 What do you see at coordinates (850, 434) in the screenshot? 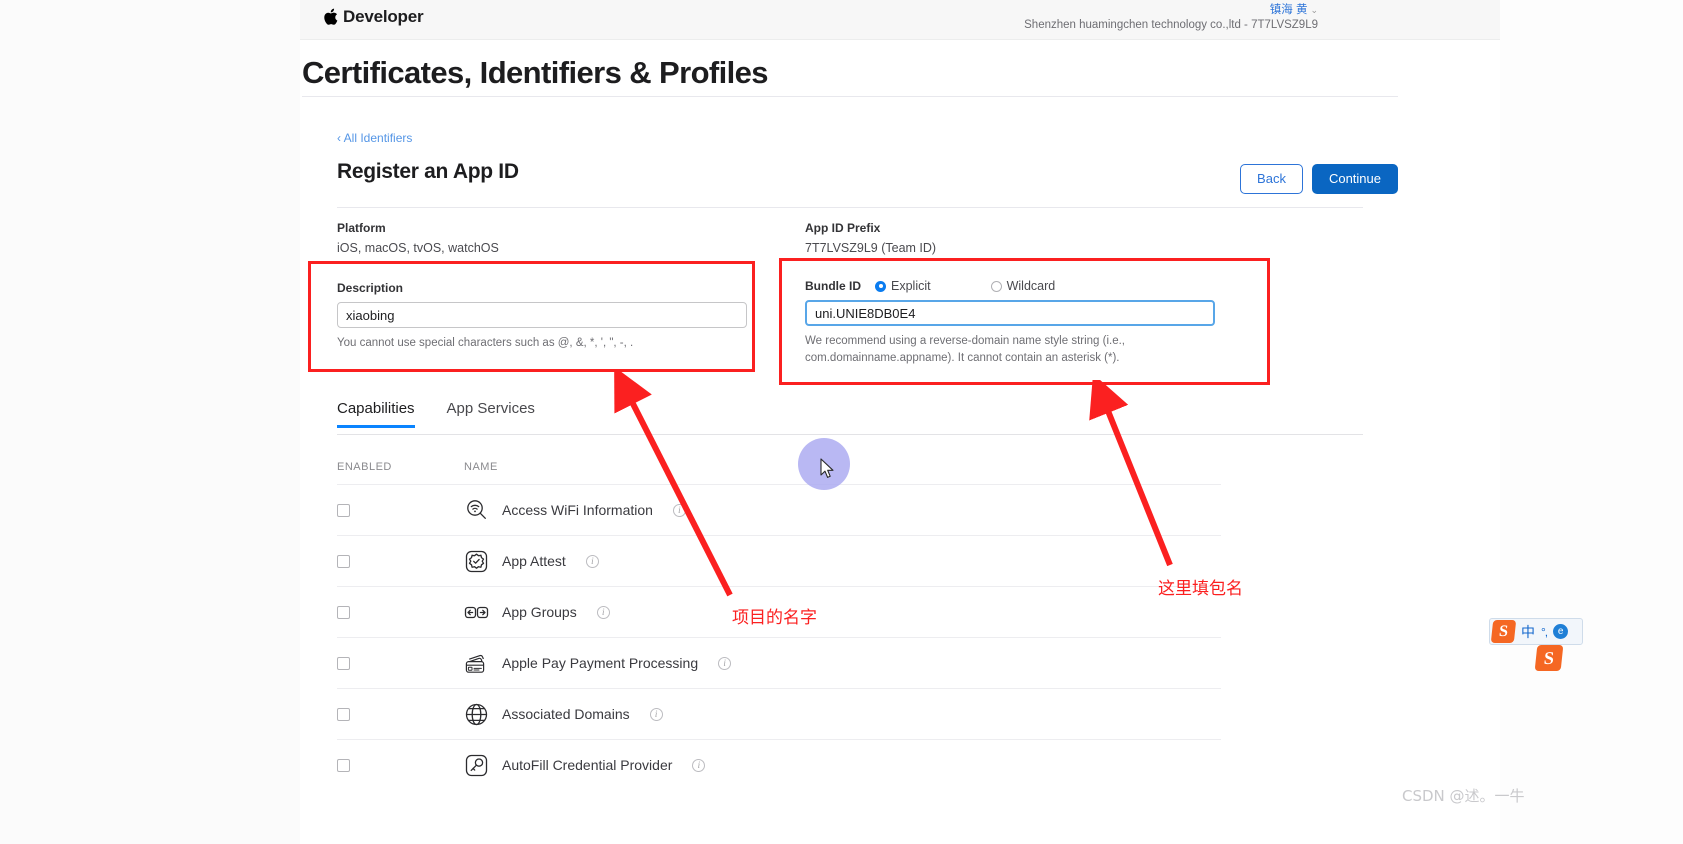
I see `tabs-divider` at bounding box center [850, 434].